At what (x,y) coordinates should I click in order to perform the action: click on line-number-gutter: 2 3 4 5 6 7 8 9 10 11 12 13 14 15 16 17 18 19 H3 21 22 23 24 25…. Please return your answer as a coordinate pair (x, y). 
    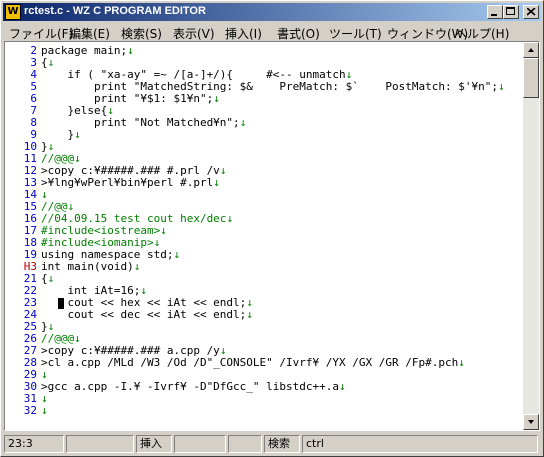
    Looking at the image, I should click on (23, 236).